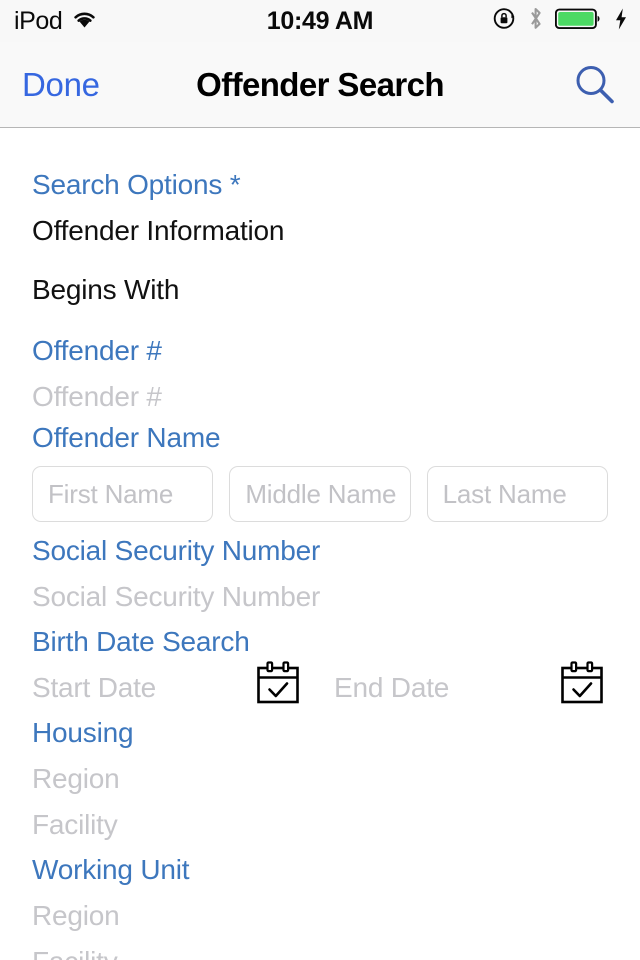 Image resolution: width=640 pixels, height=960 pixels. What do you see at coordinates (94, 688) in the screenshot?
I see `start-date-input: Start Date` at bounding box center [94, 688].